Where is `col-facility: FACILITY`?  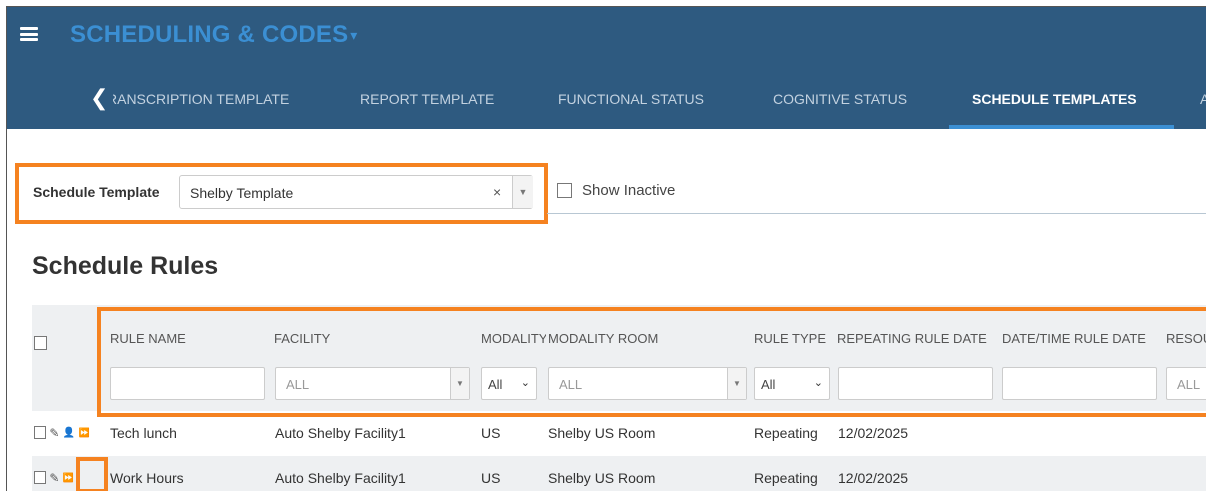 col-facility: FACILITY is located at coordinates (374, 338).